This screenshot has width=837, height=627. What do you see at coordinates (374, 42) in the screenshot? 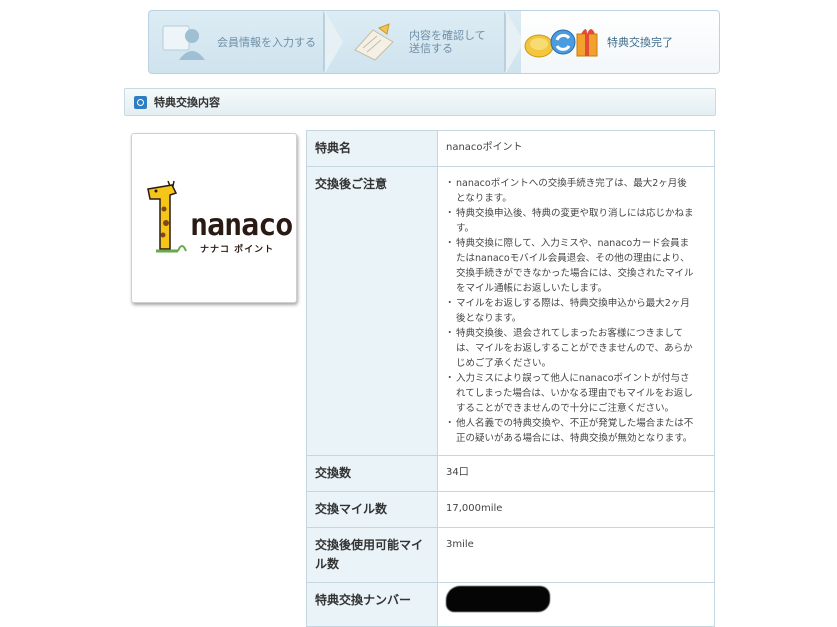
I see `document-icon` at bounding box center [374, 42].